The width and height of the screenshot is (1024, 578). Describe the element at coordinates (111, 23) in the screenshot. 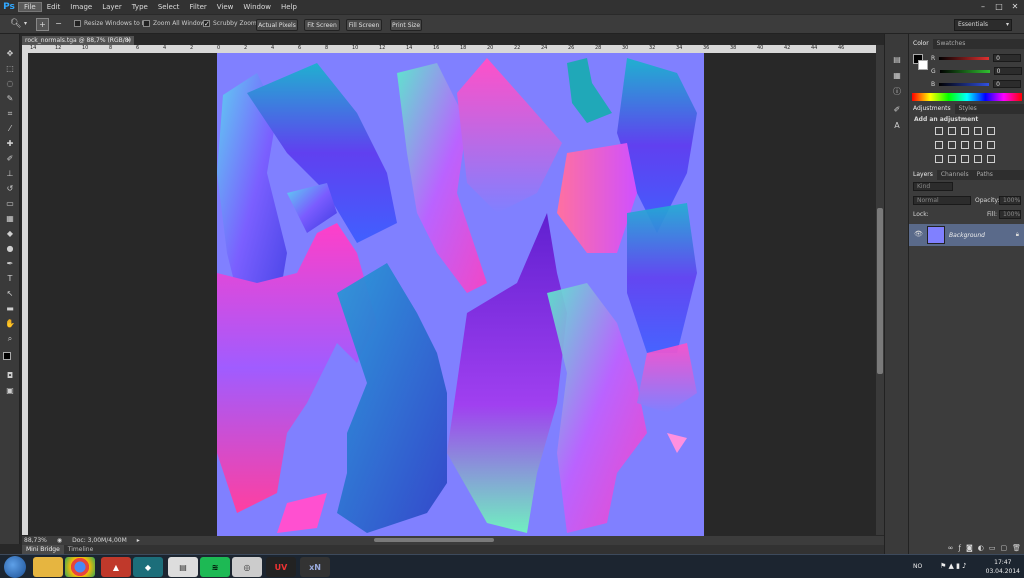

I see `resize-windows-option: Resize Windows to Fit` at that location.